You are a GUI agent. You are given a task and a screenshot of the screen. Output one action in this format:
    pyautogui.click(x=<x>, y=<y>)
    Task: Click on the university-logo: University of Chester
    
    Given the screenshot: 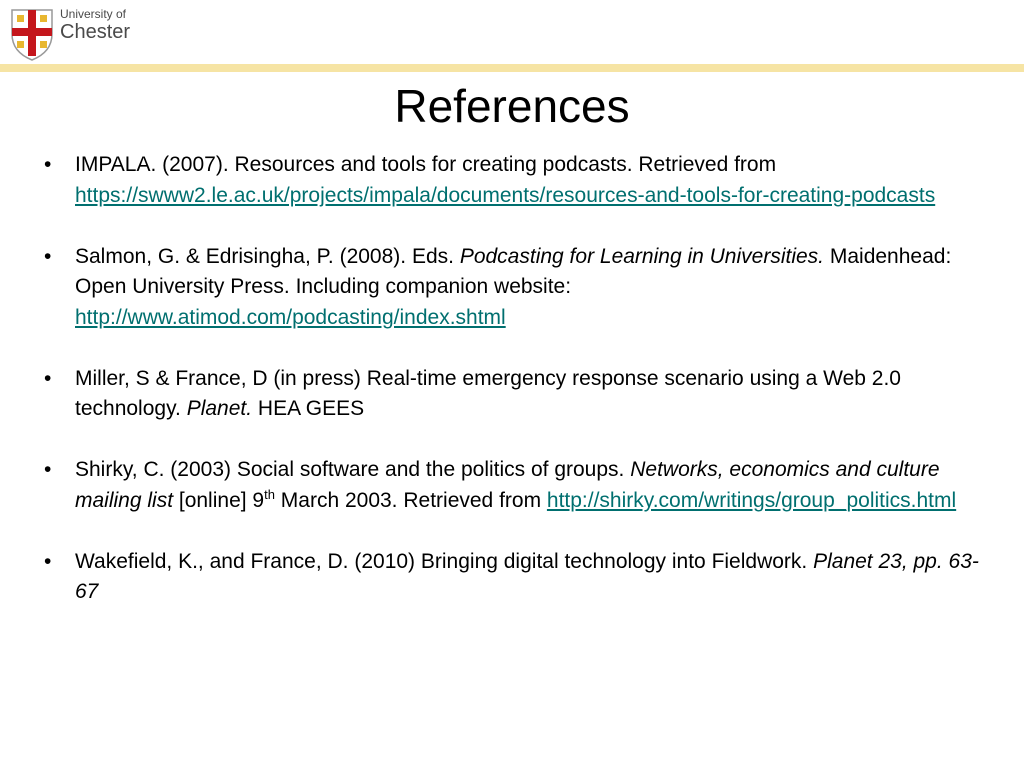 What is the action you would take?
    pyautogui.click(x=78, y=33)
    